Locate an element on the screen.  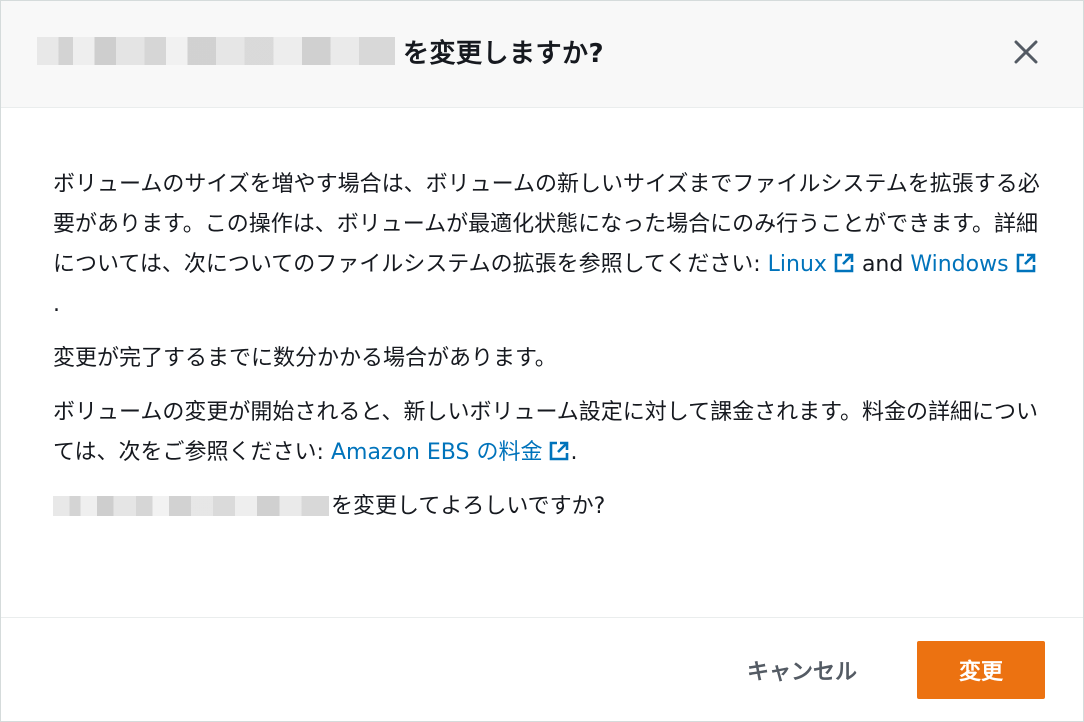
modify-button: 変更 is located at coordinates (981, 670).